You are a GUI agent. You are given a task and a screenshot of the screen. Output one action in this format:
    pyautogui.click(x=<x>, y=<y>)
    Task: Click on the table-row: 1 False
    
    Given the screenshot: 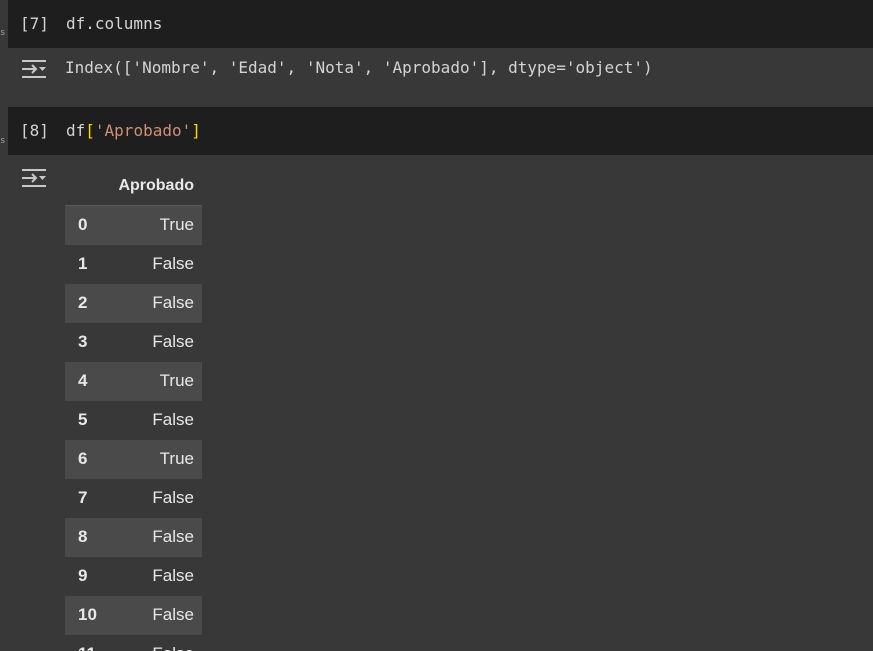 What is the action you would take?
    pyautogui.click(x=133, y=264)
    